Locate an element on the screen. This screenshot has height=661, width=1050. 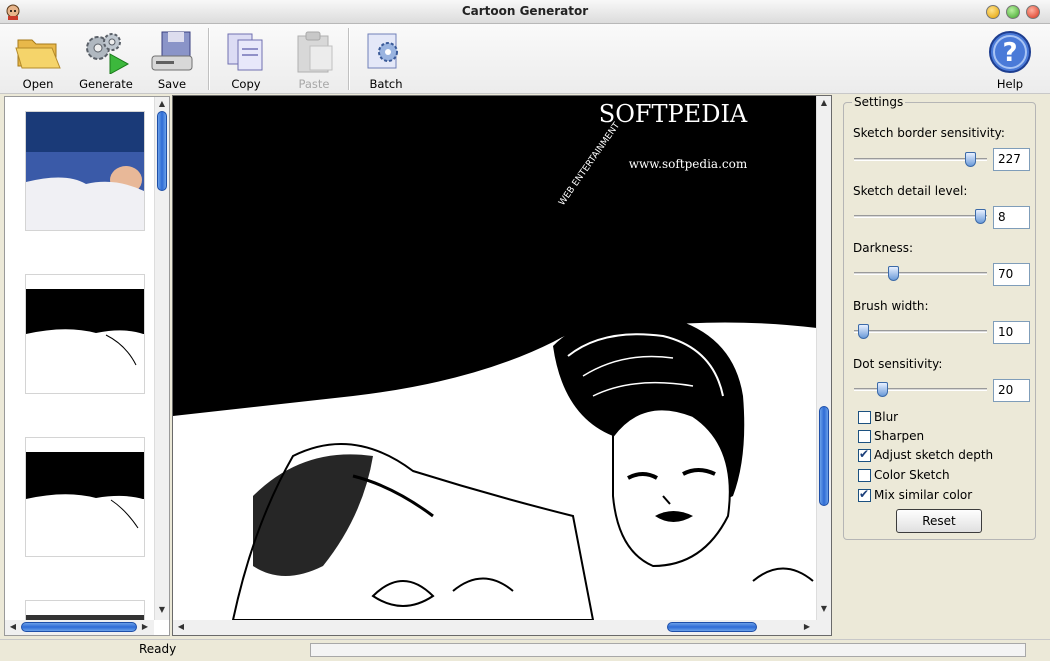
sketch-detail-level-slider is located at coordinates (920, 217).